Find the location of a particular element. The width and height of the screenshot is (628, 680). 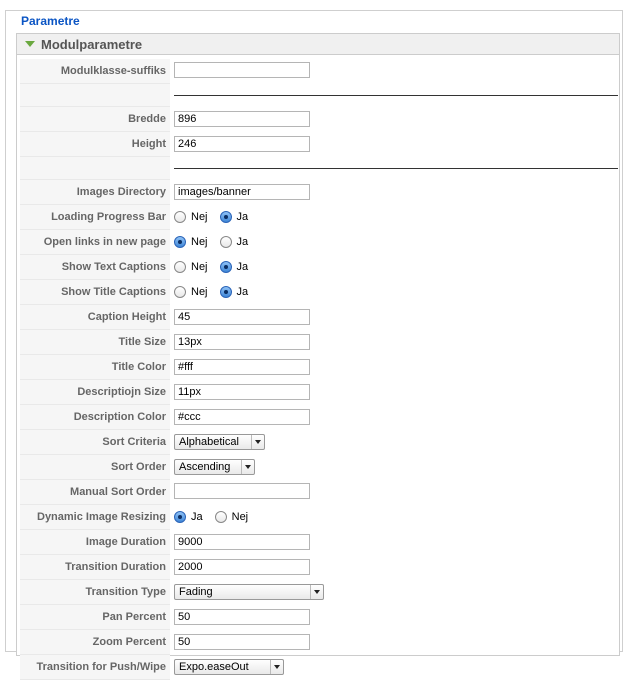

dynamic-resizing-nej-radio is located at coordinates (220, 517).